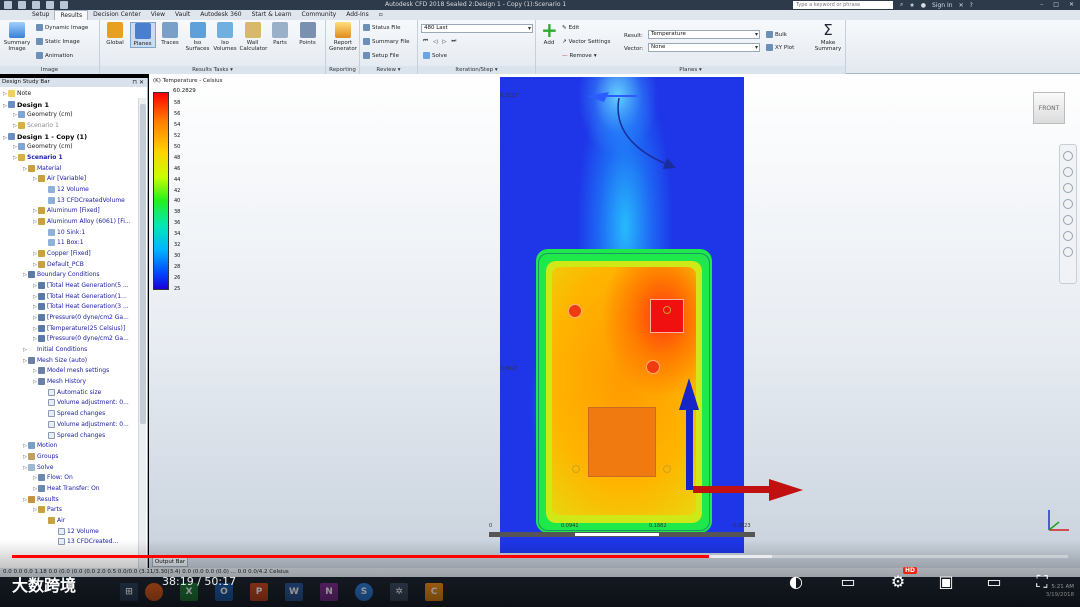  Describe the element at coordinates (69, 468) in the screenshot. I see `tree-item: ▷ Solve` at that location.